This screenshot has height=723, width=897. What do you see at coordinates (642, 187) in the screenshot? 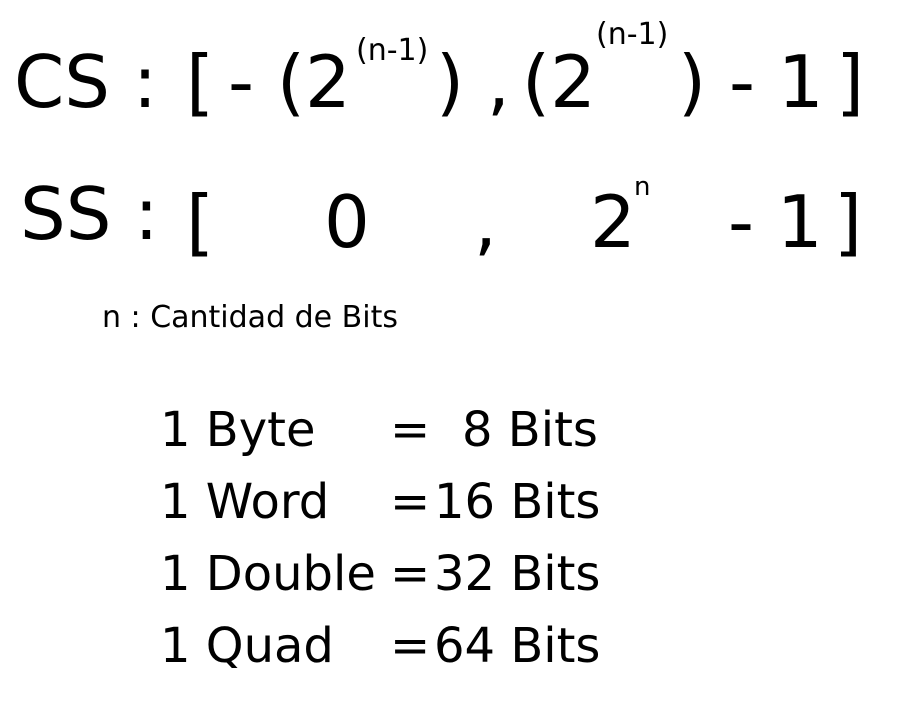
I see `ss-exponent: n` at bounding box center [642, 187].